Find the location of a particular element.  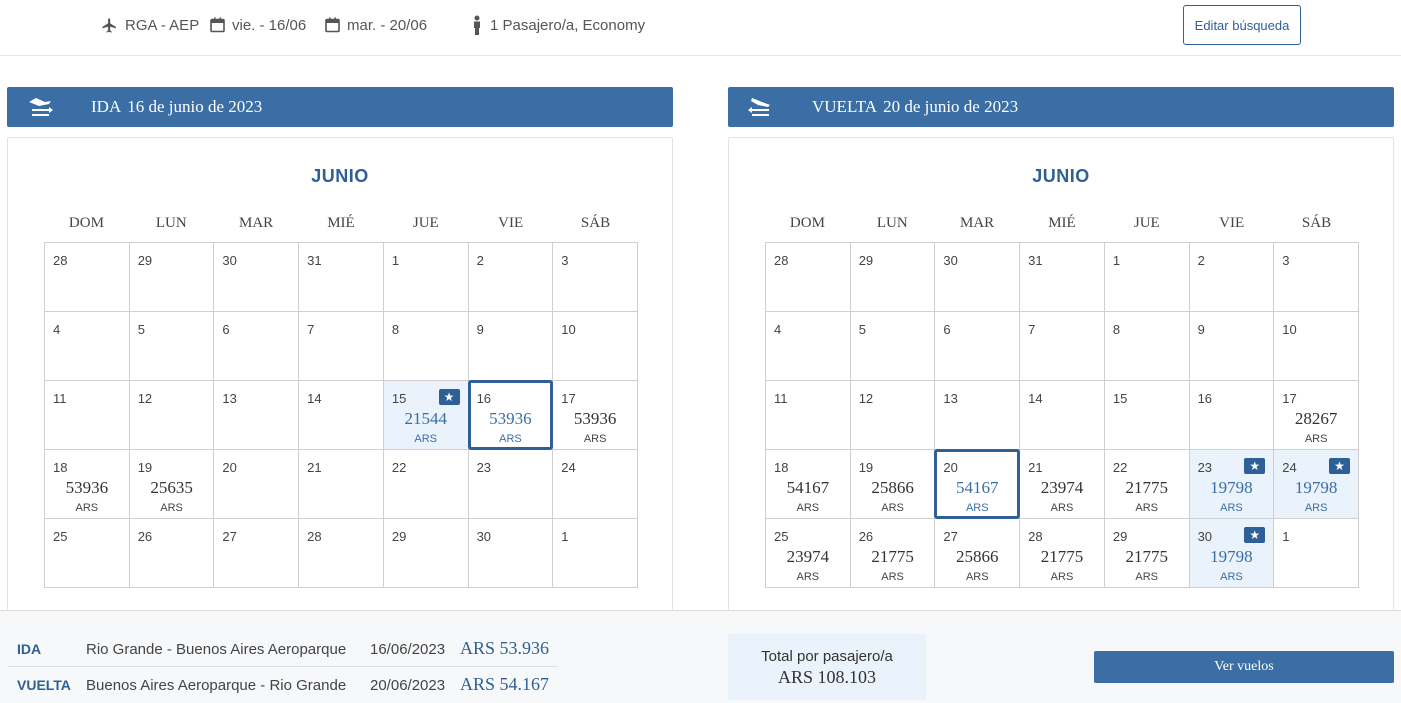

day-number: 17 is located at coordinates (1289, 398).